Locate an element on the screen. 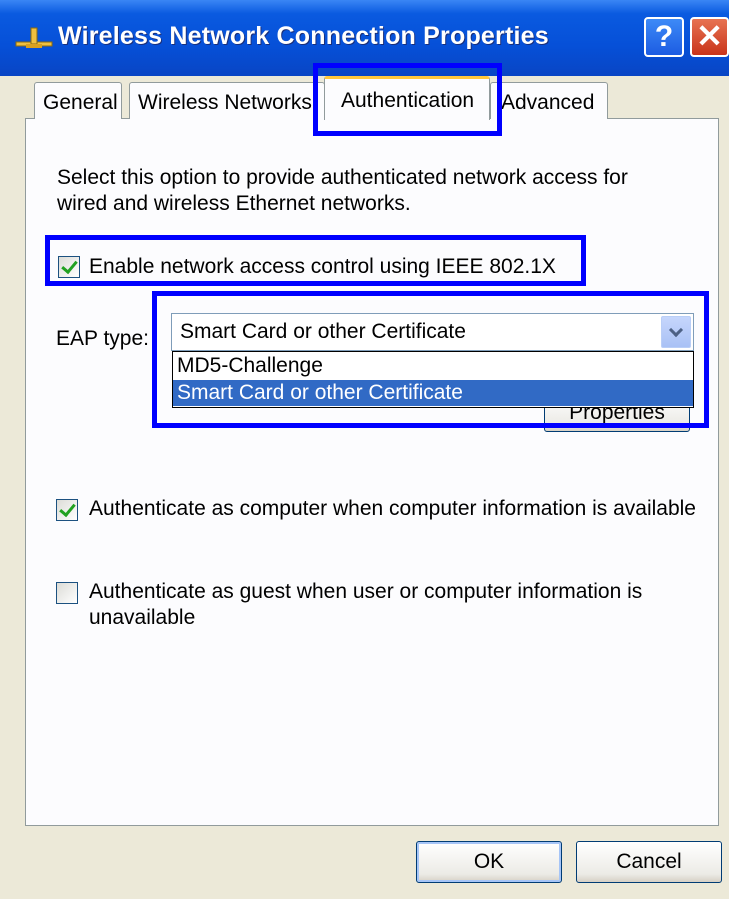  enable-8021x-checkbox is located at coordinates (69, 267).